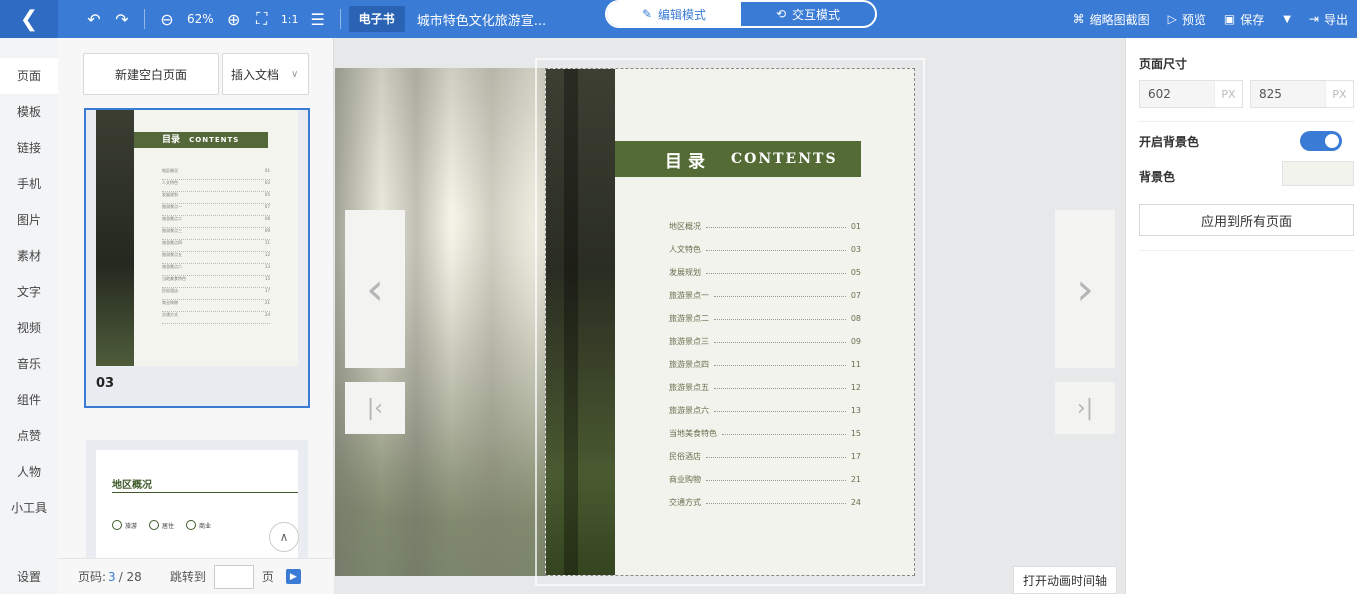 The height and width of the screenshot is (594, 1357). What do you see at coordinates (855, 341) in the screenshot?
I see `toc-row-page: 09` at bounding box center [855, 341].